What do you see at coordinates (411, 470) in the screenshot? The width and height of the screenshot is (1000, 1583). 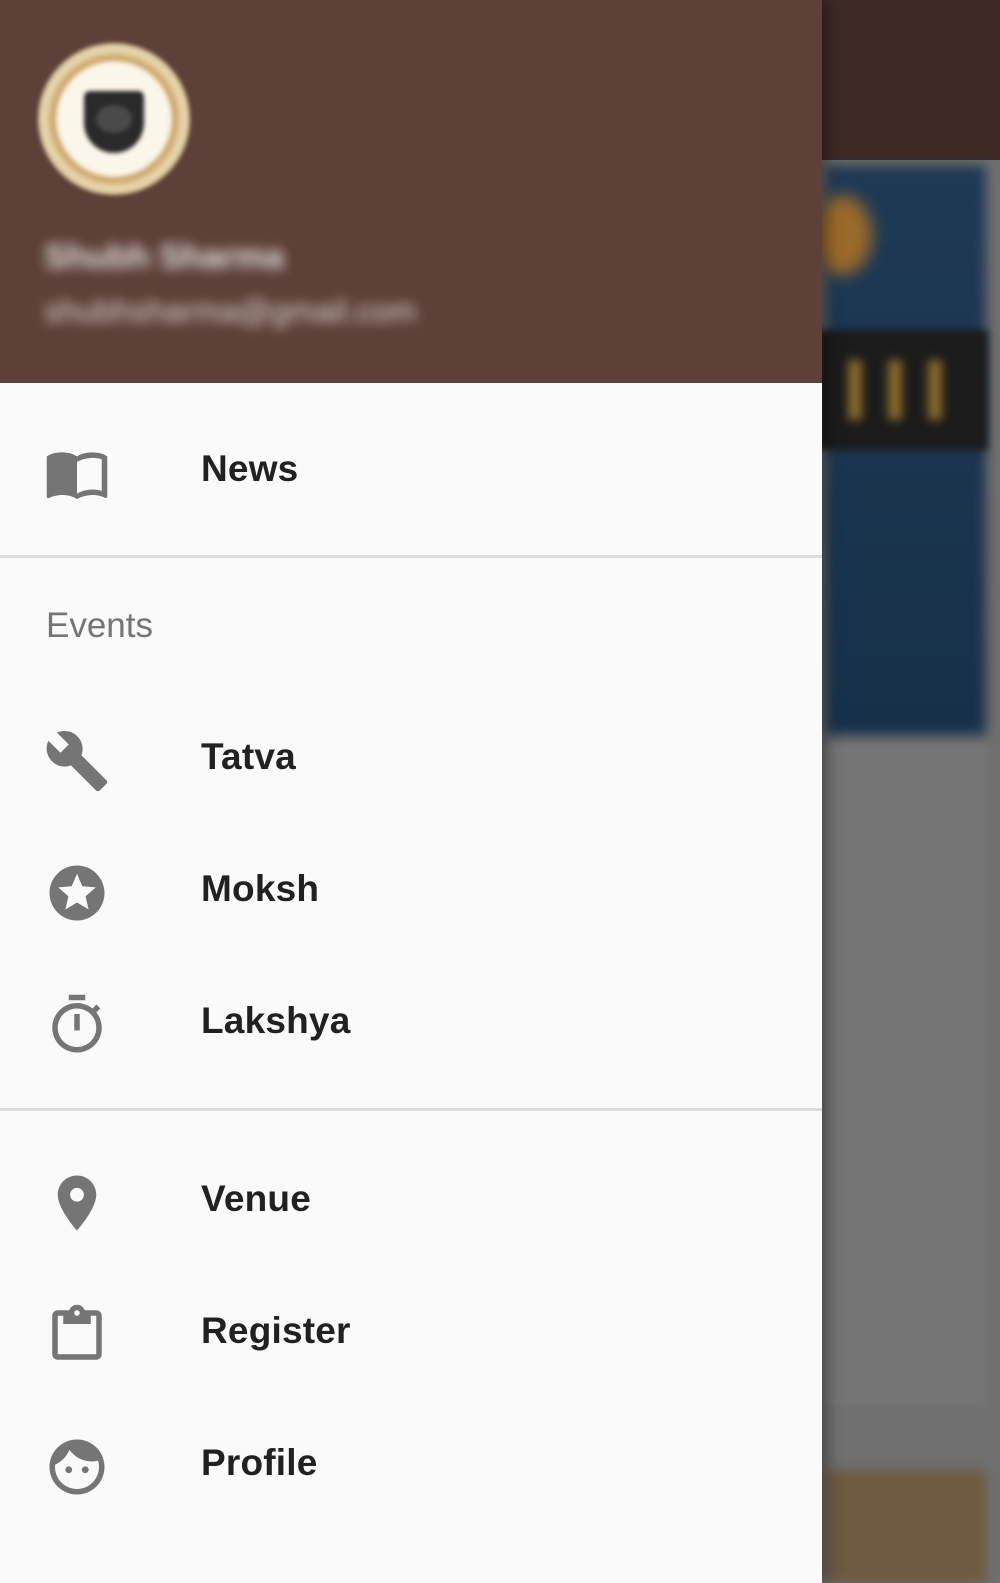 I see `nav-item-news: News` at bounding box center [411, 470].